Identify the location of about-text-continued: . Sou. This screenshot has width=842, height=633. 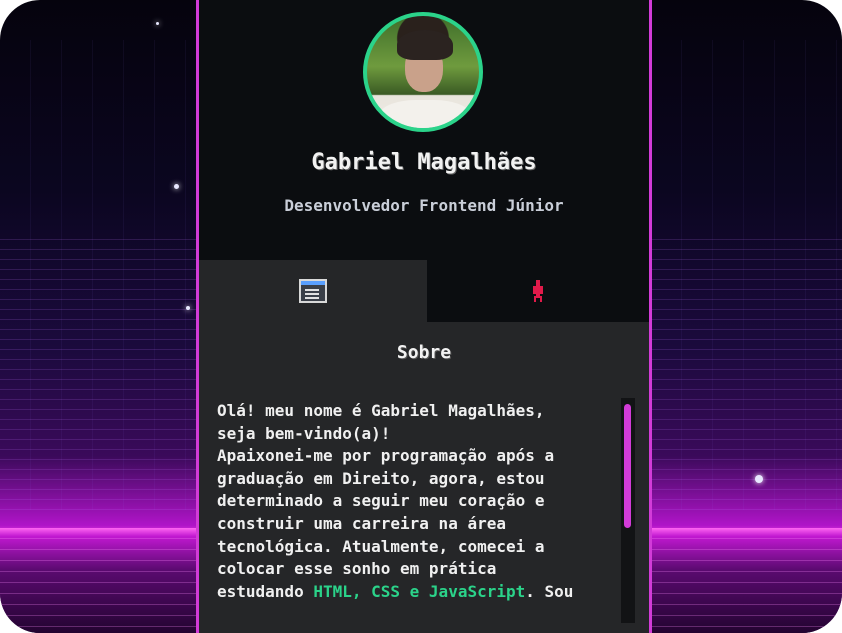
(549, 591).